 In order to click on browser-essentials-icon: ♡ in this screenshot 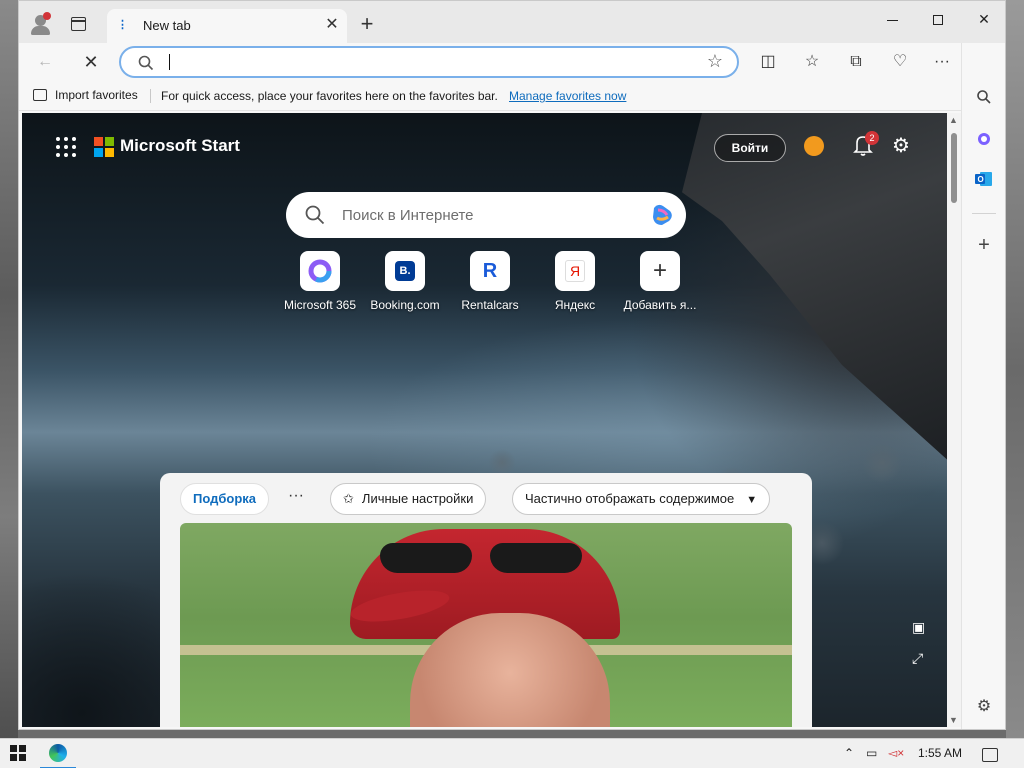, I will do `click(900, 62)`.